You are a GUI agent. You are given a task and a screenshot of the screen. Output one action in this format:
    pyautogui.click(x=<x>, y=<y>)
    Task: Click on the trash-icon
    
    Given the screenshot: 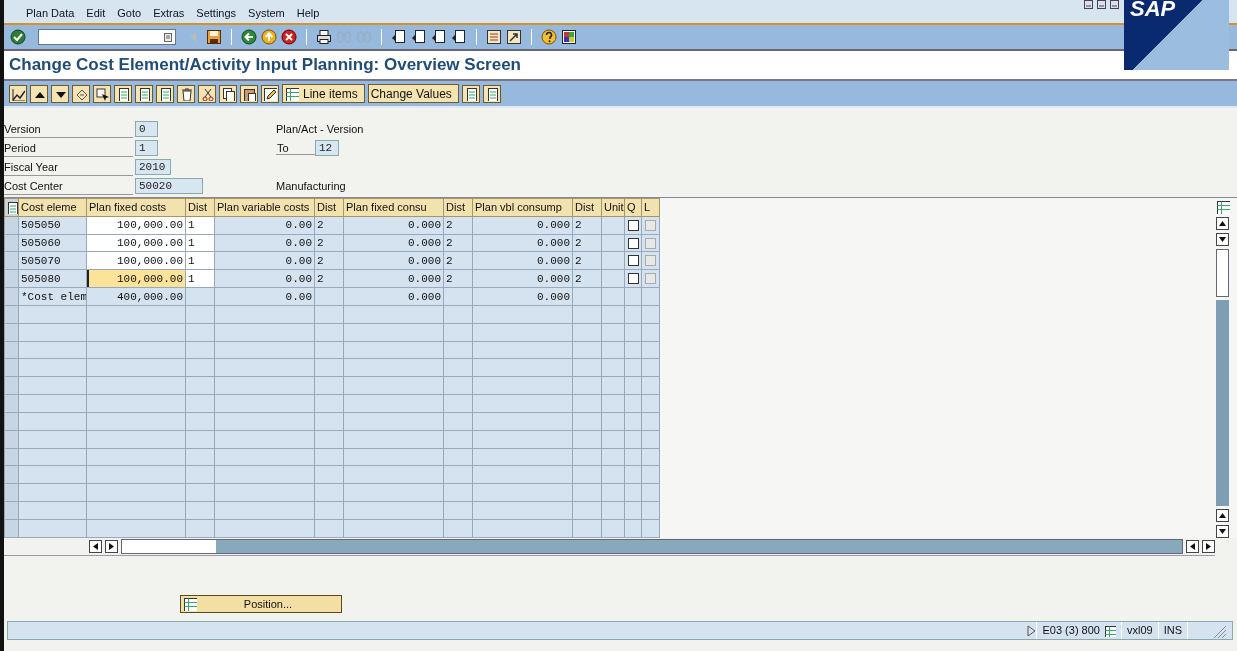 What is the action you would take?
    pyautogui.click(x=186, y=93)
    